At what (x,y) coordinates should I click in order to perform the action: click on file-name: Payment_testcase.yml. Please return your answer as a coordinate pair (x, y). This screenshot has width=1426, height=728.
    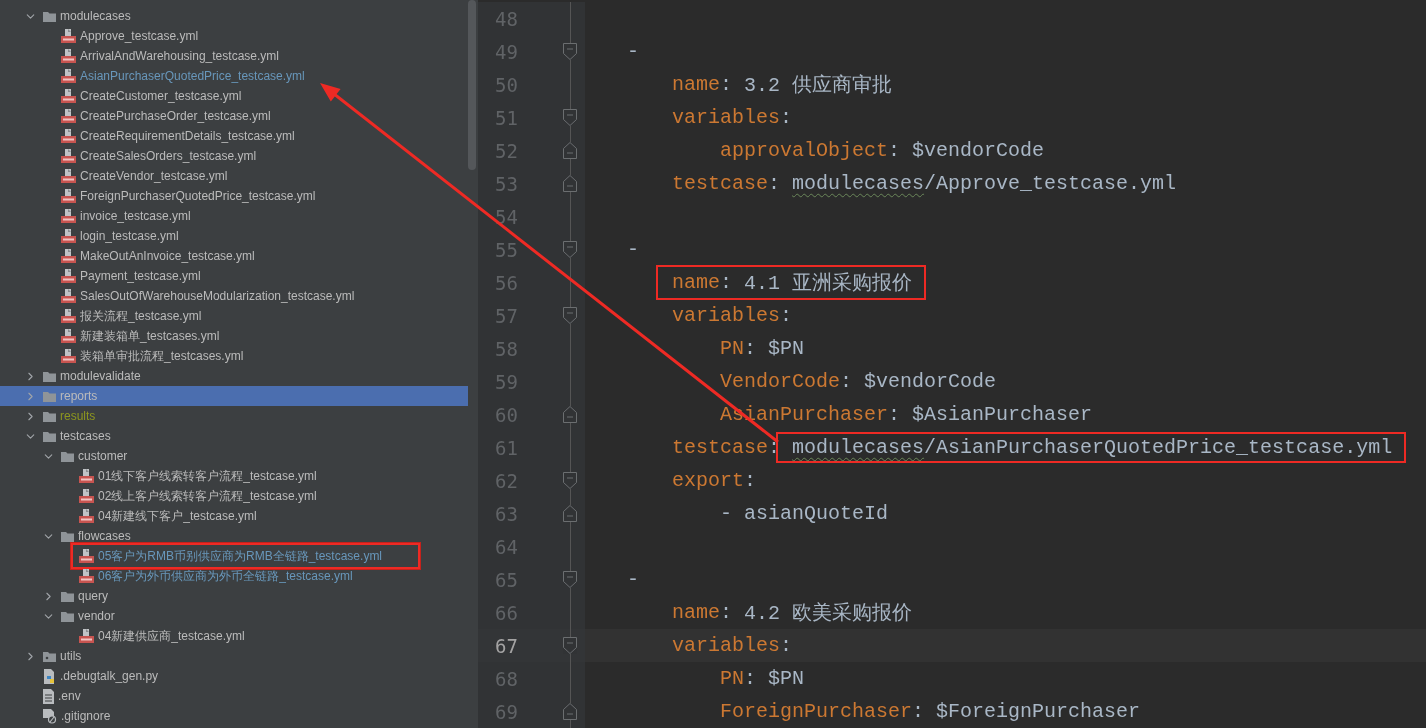
    Looking at the image, I should click on (140, 276).